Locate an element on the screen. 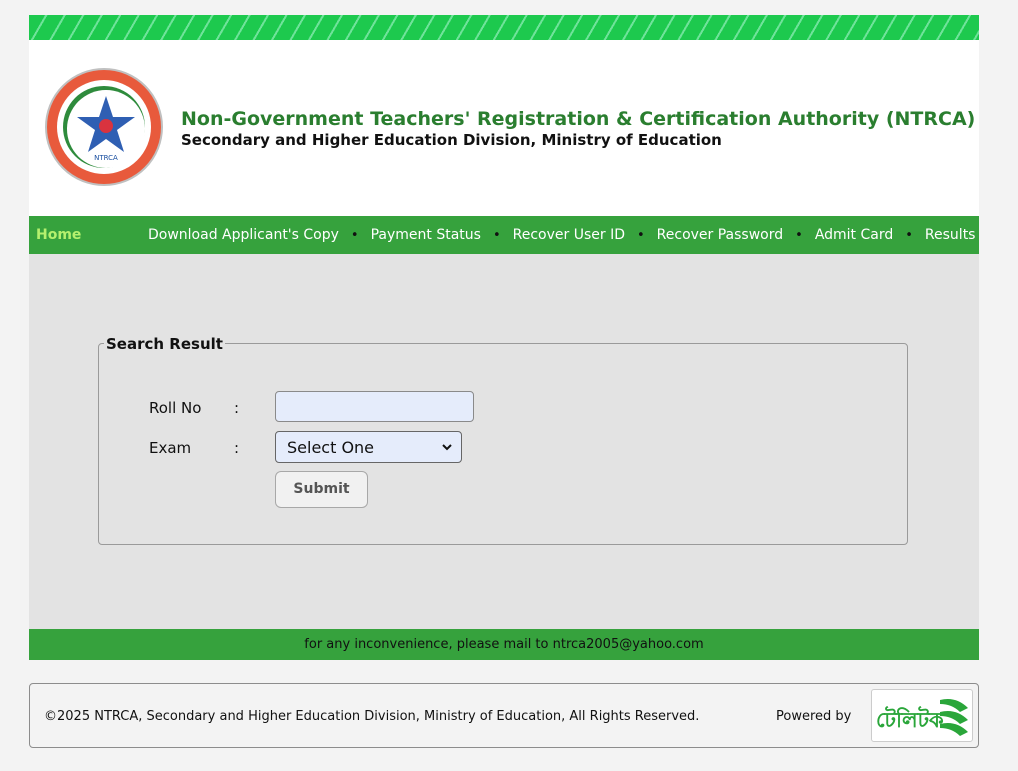  fieldset-legend: Search Result is located at coordinates (164, 344).